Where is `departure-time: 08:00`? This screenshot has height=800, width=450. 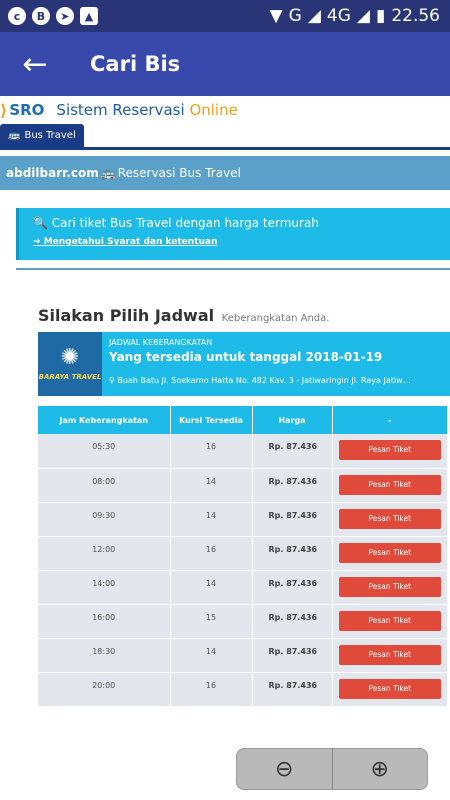
departure-time: 08:00 is located at coordinates (104, 485).